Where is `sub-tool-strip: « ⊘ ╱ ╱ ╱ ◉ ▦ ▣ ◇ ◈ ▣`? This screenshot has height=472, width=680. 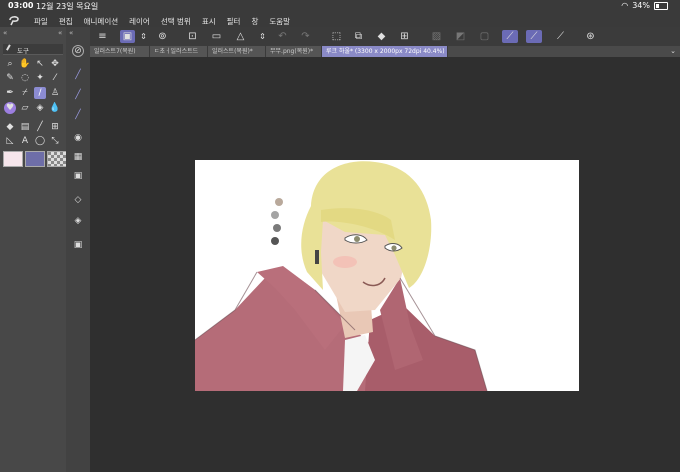 sub-tool-strip: « ⊘ ╱ ╱ ╱ ◉ ▦ ▣ ◇ ◈ ▣ is located at coordinates (78, 249).